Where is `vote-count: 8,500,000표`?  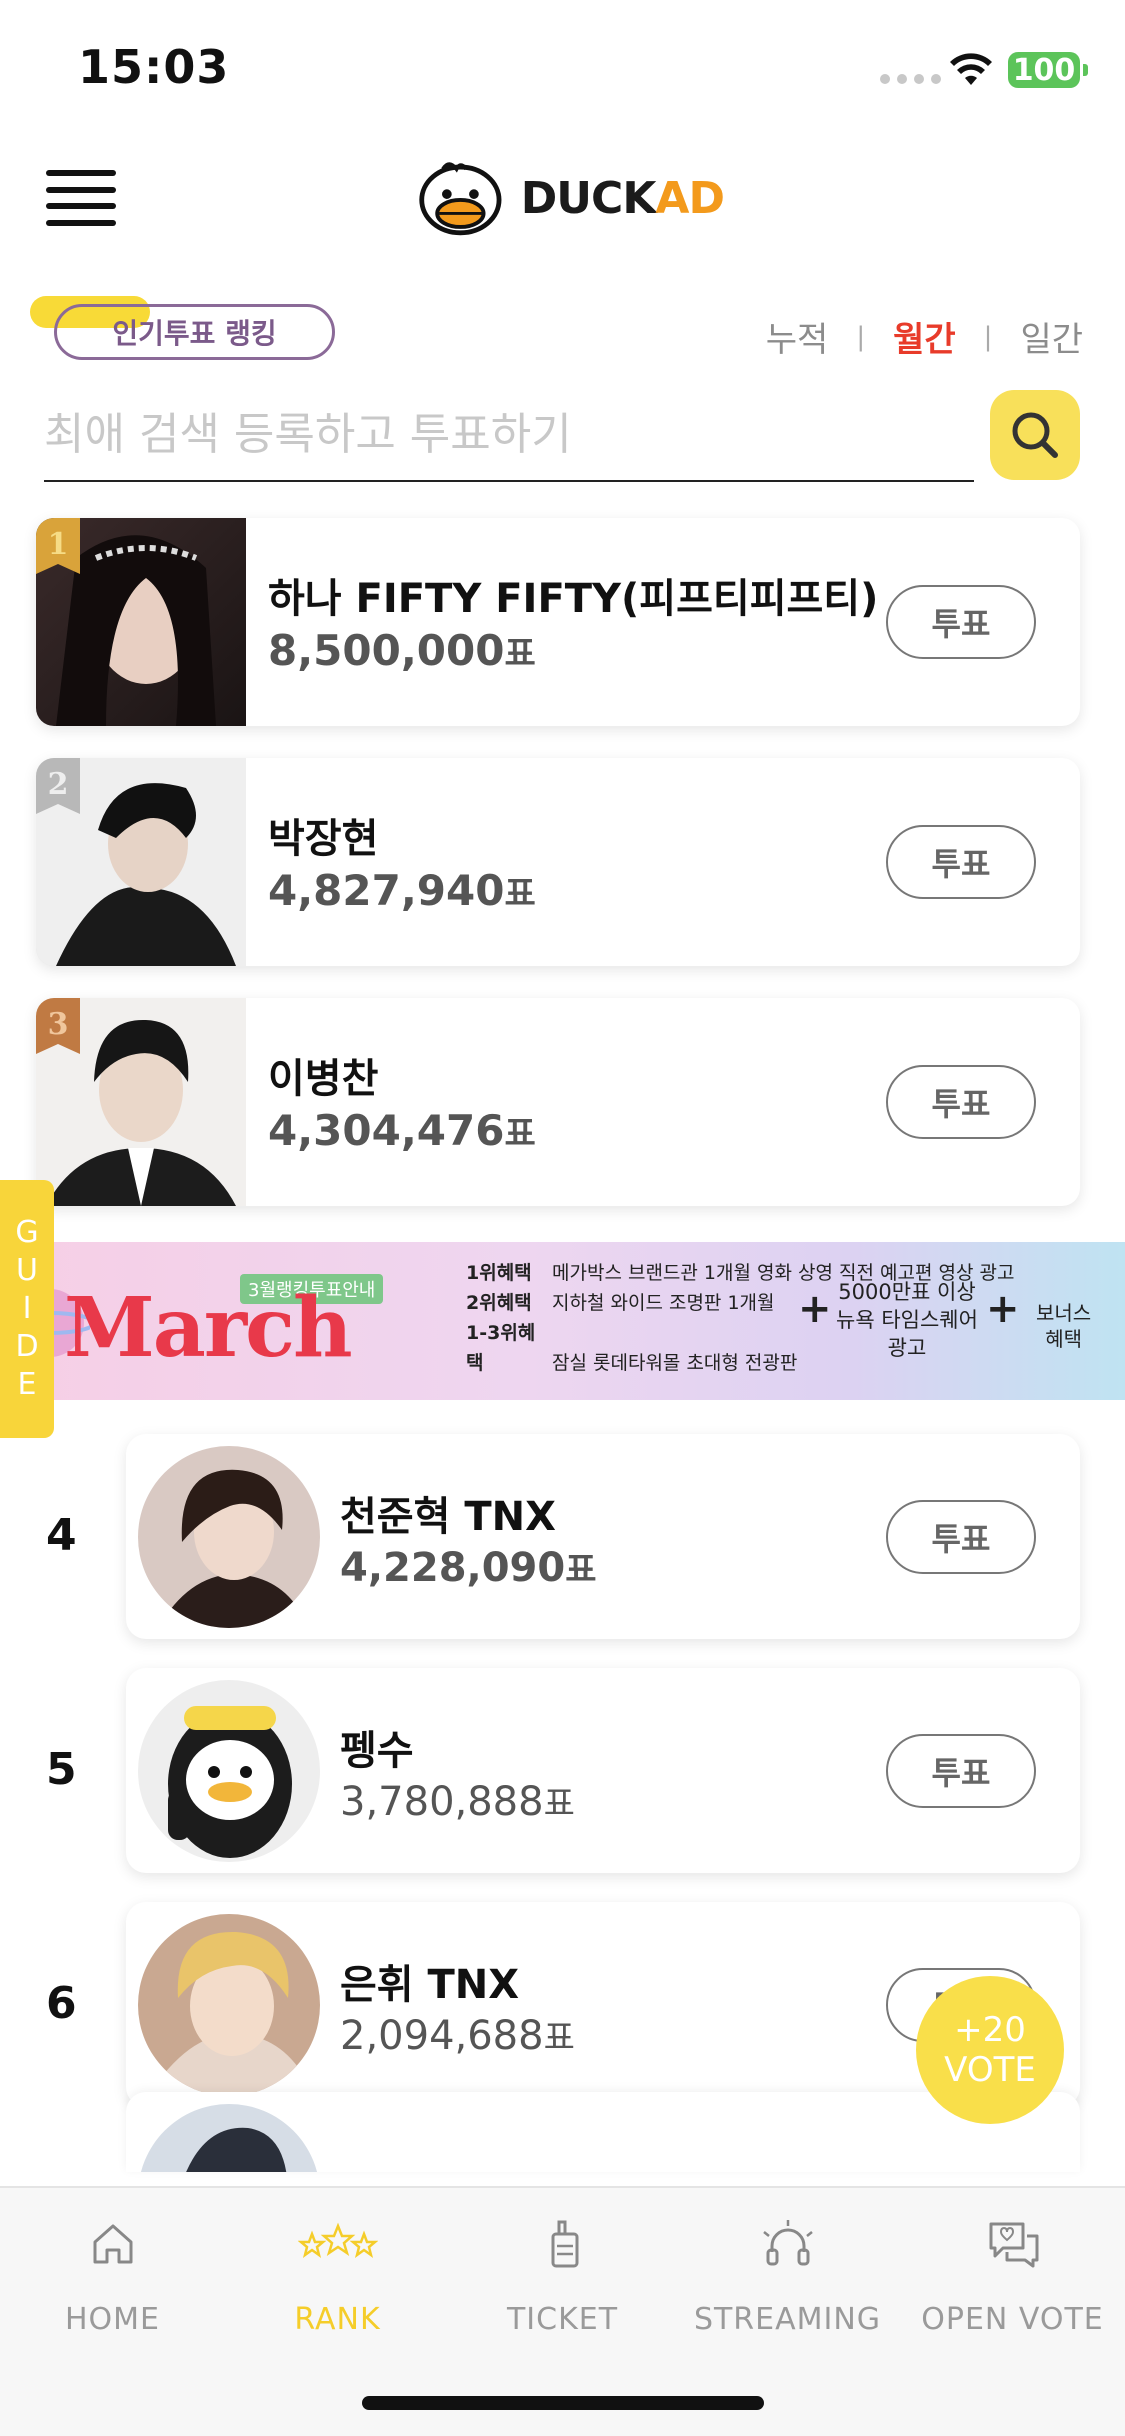 vote-count: 8,500,000표 is located at coordinates (402, 650).